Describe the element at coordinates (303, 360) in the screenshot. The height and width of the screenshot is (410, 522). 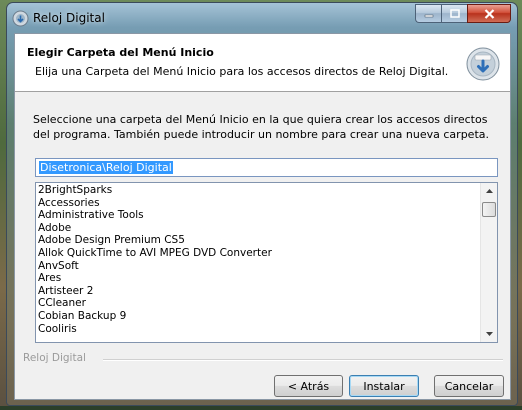
I see `branding-divider` at that location.